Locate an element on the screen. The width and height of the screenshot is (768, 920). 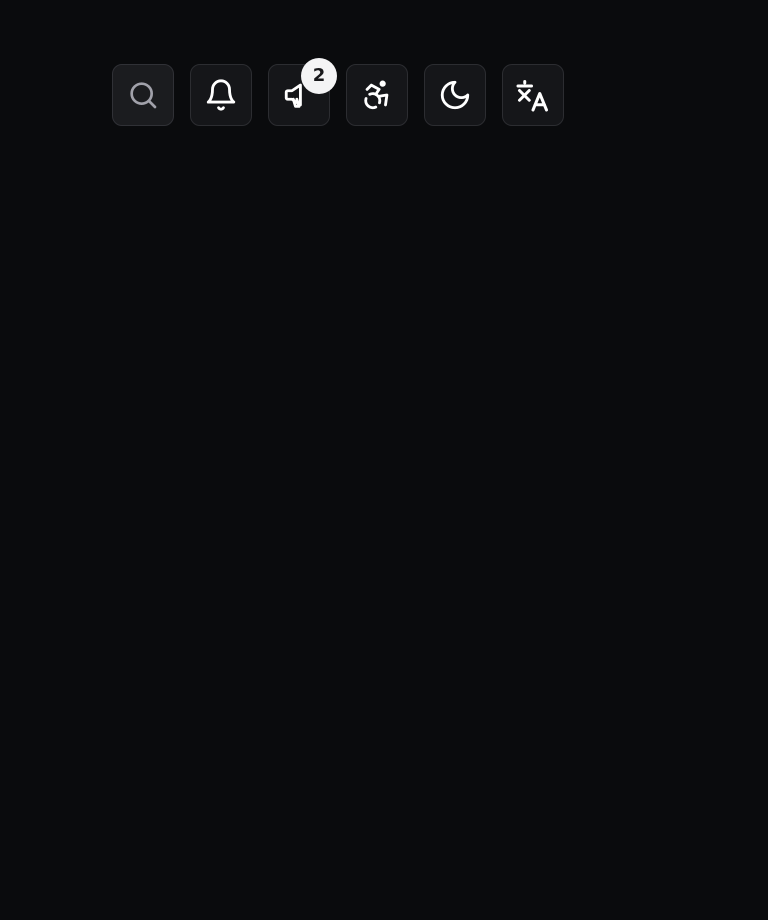
announcements-button: 2 is located at coordinates (302, 92).